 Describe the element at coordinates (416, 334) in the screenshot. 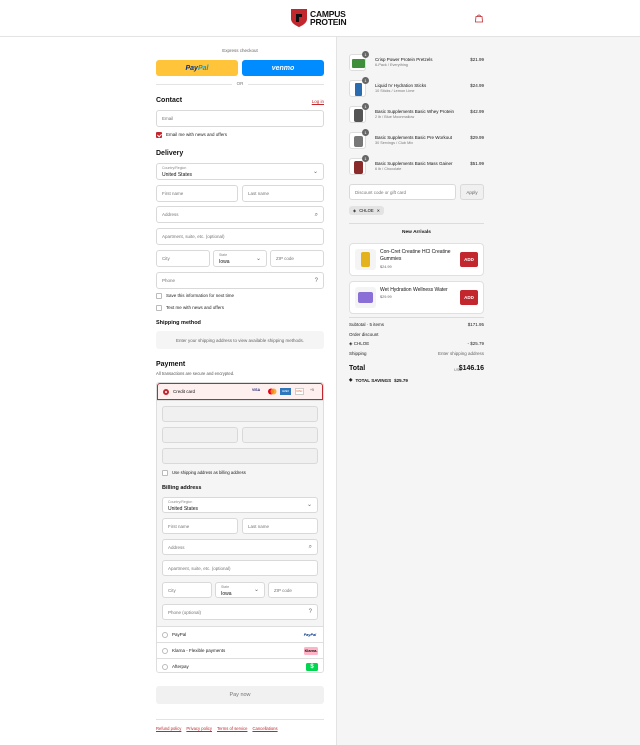

I see `order-discount-row: Order discount` at that location.